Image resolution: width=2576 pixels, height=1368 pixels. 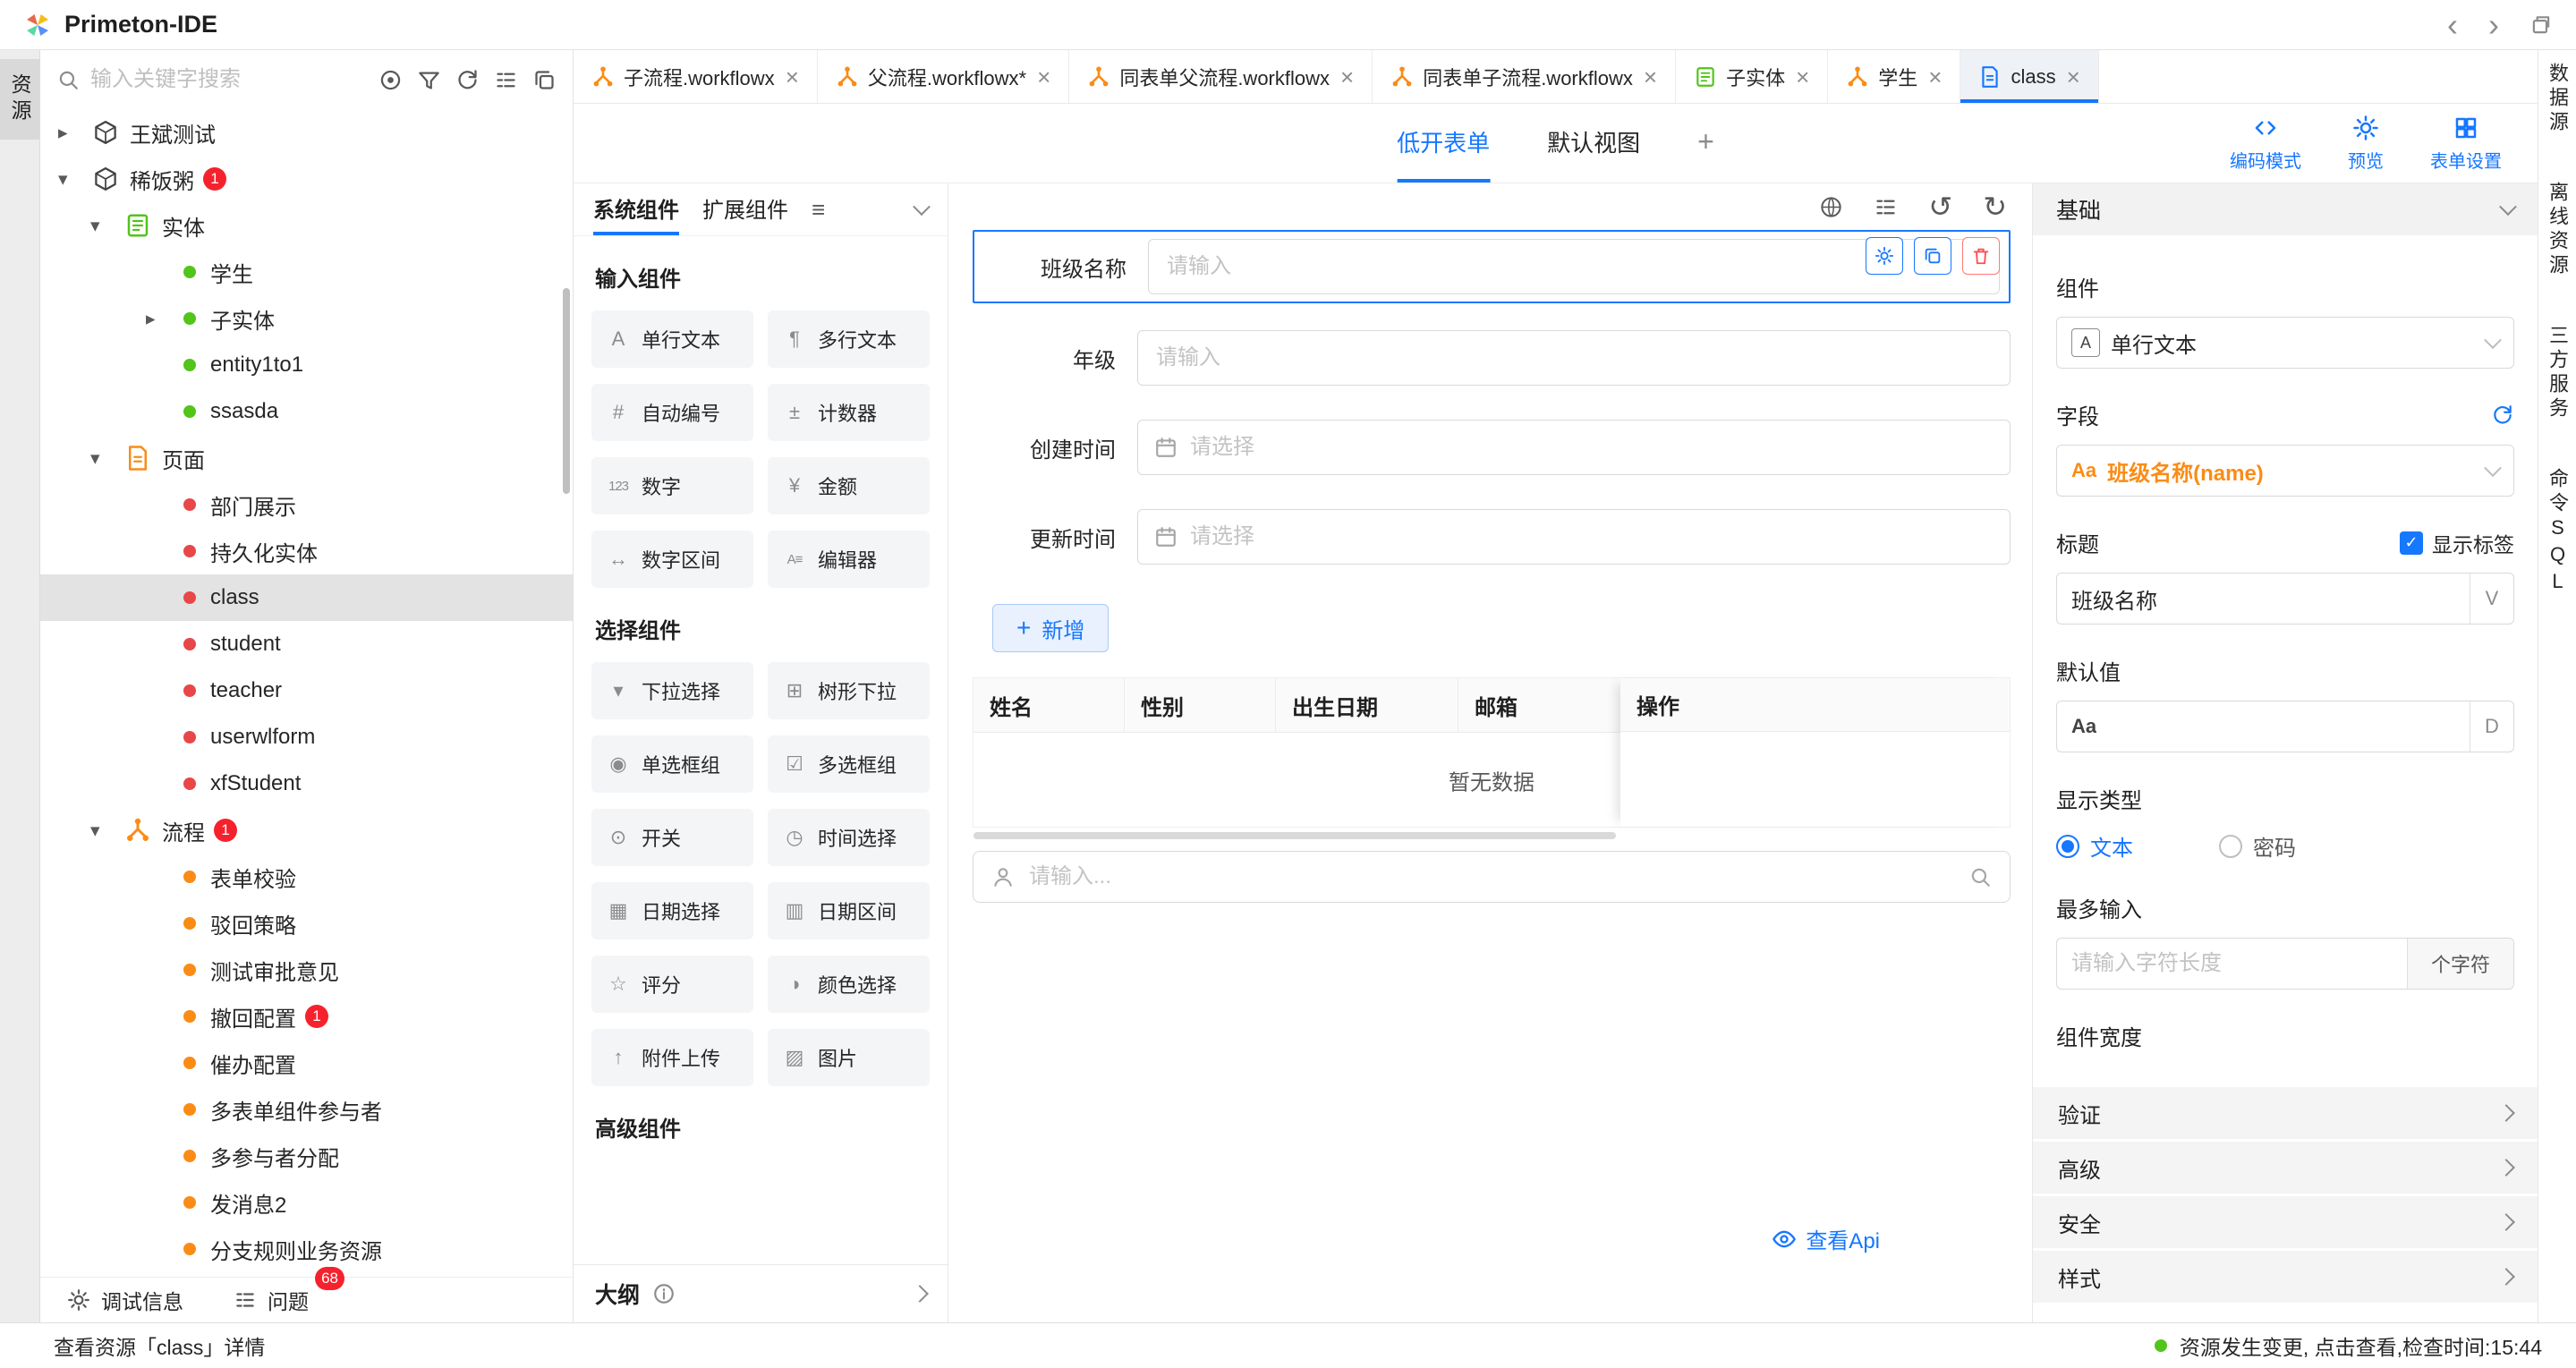 What do you see at coordinates (1940, 206) in the screenshot?
I see `undo-icon: ↺` at bounding box center [1940, 206].